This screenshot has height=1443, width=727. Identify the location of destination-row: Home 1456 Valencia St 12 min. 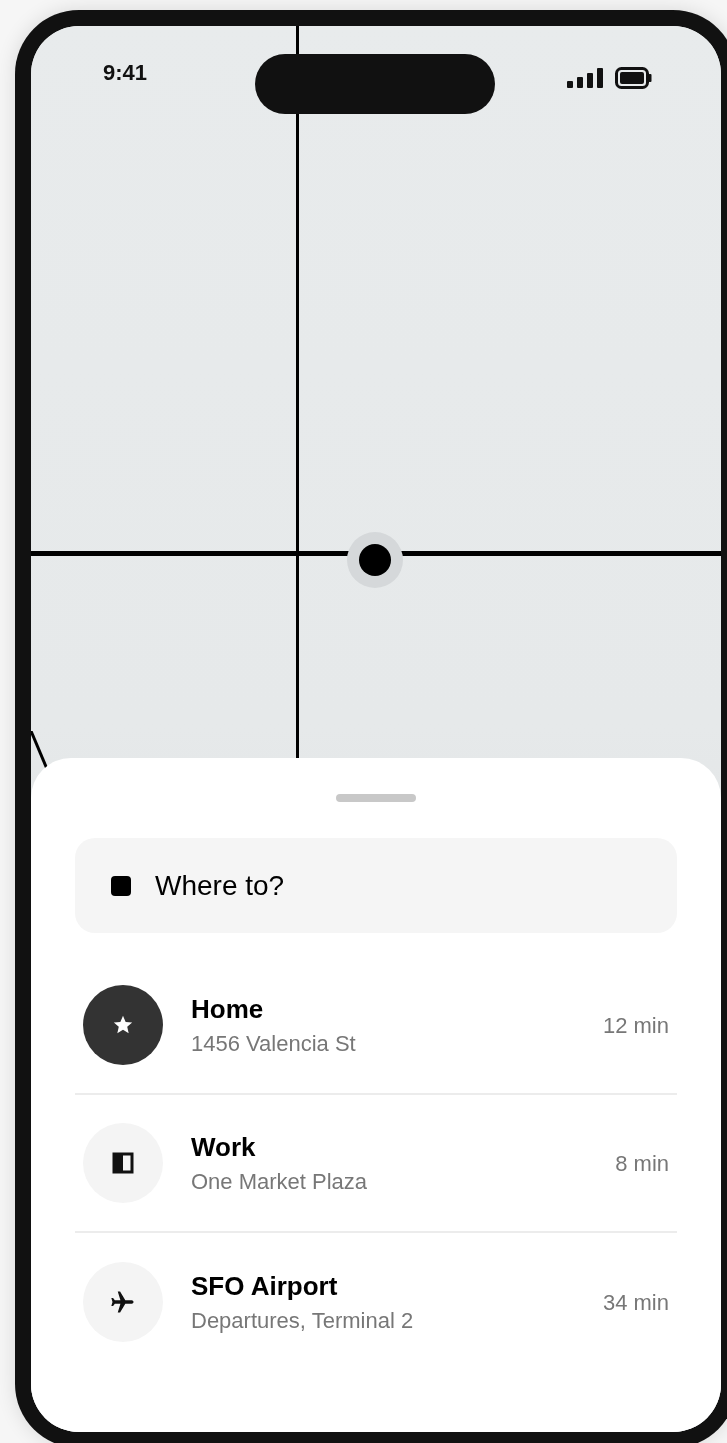
(376, 1026).